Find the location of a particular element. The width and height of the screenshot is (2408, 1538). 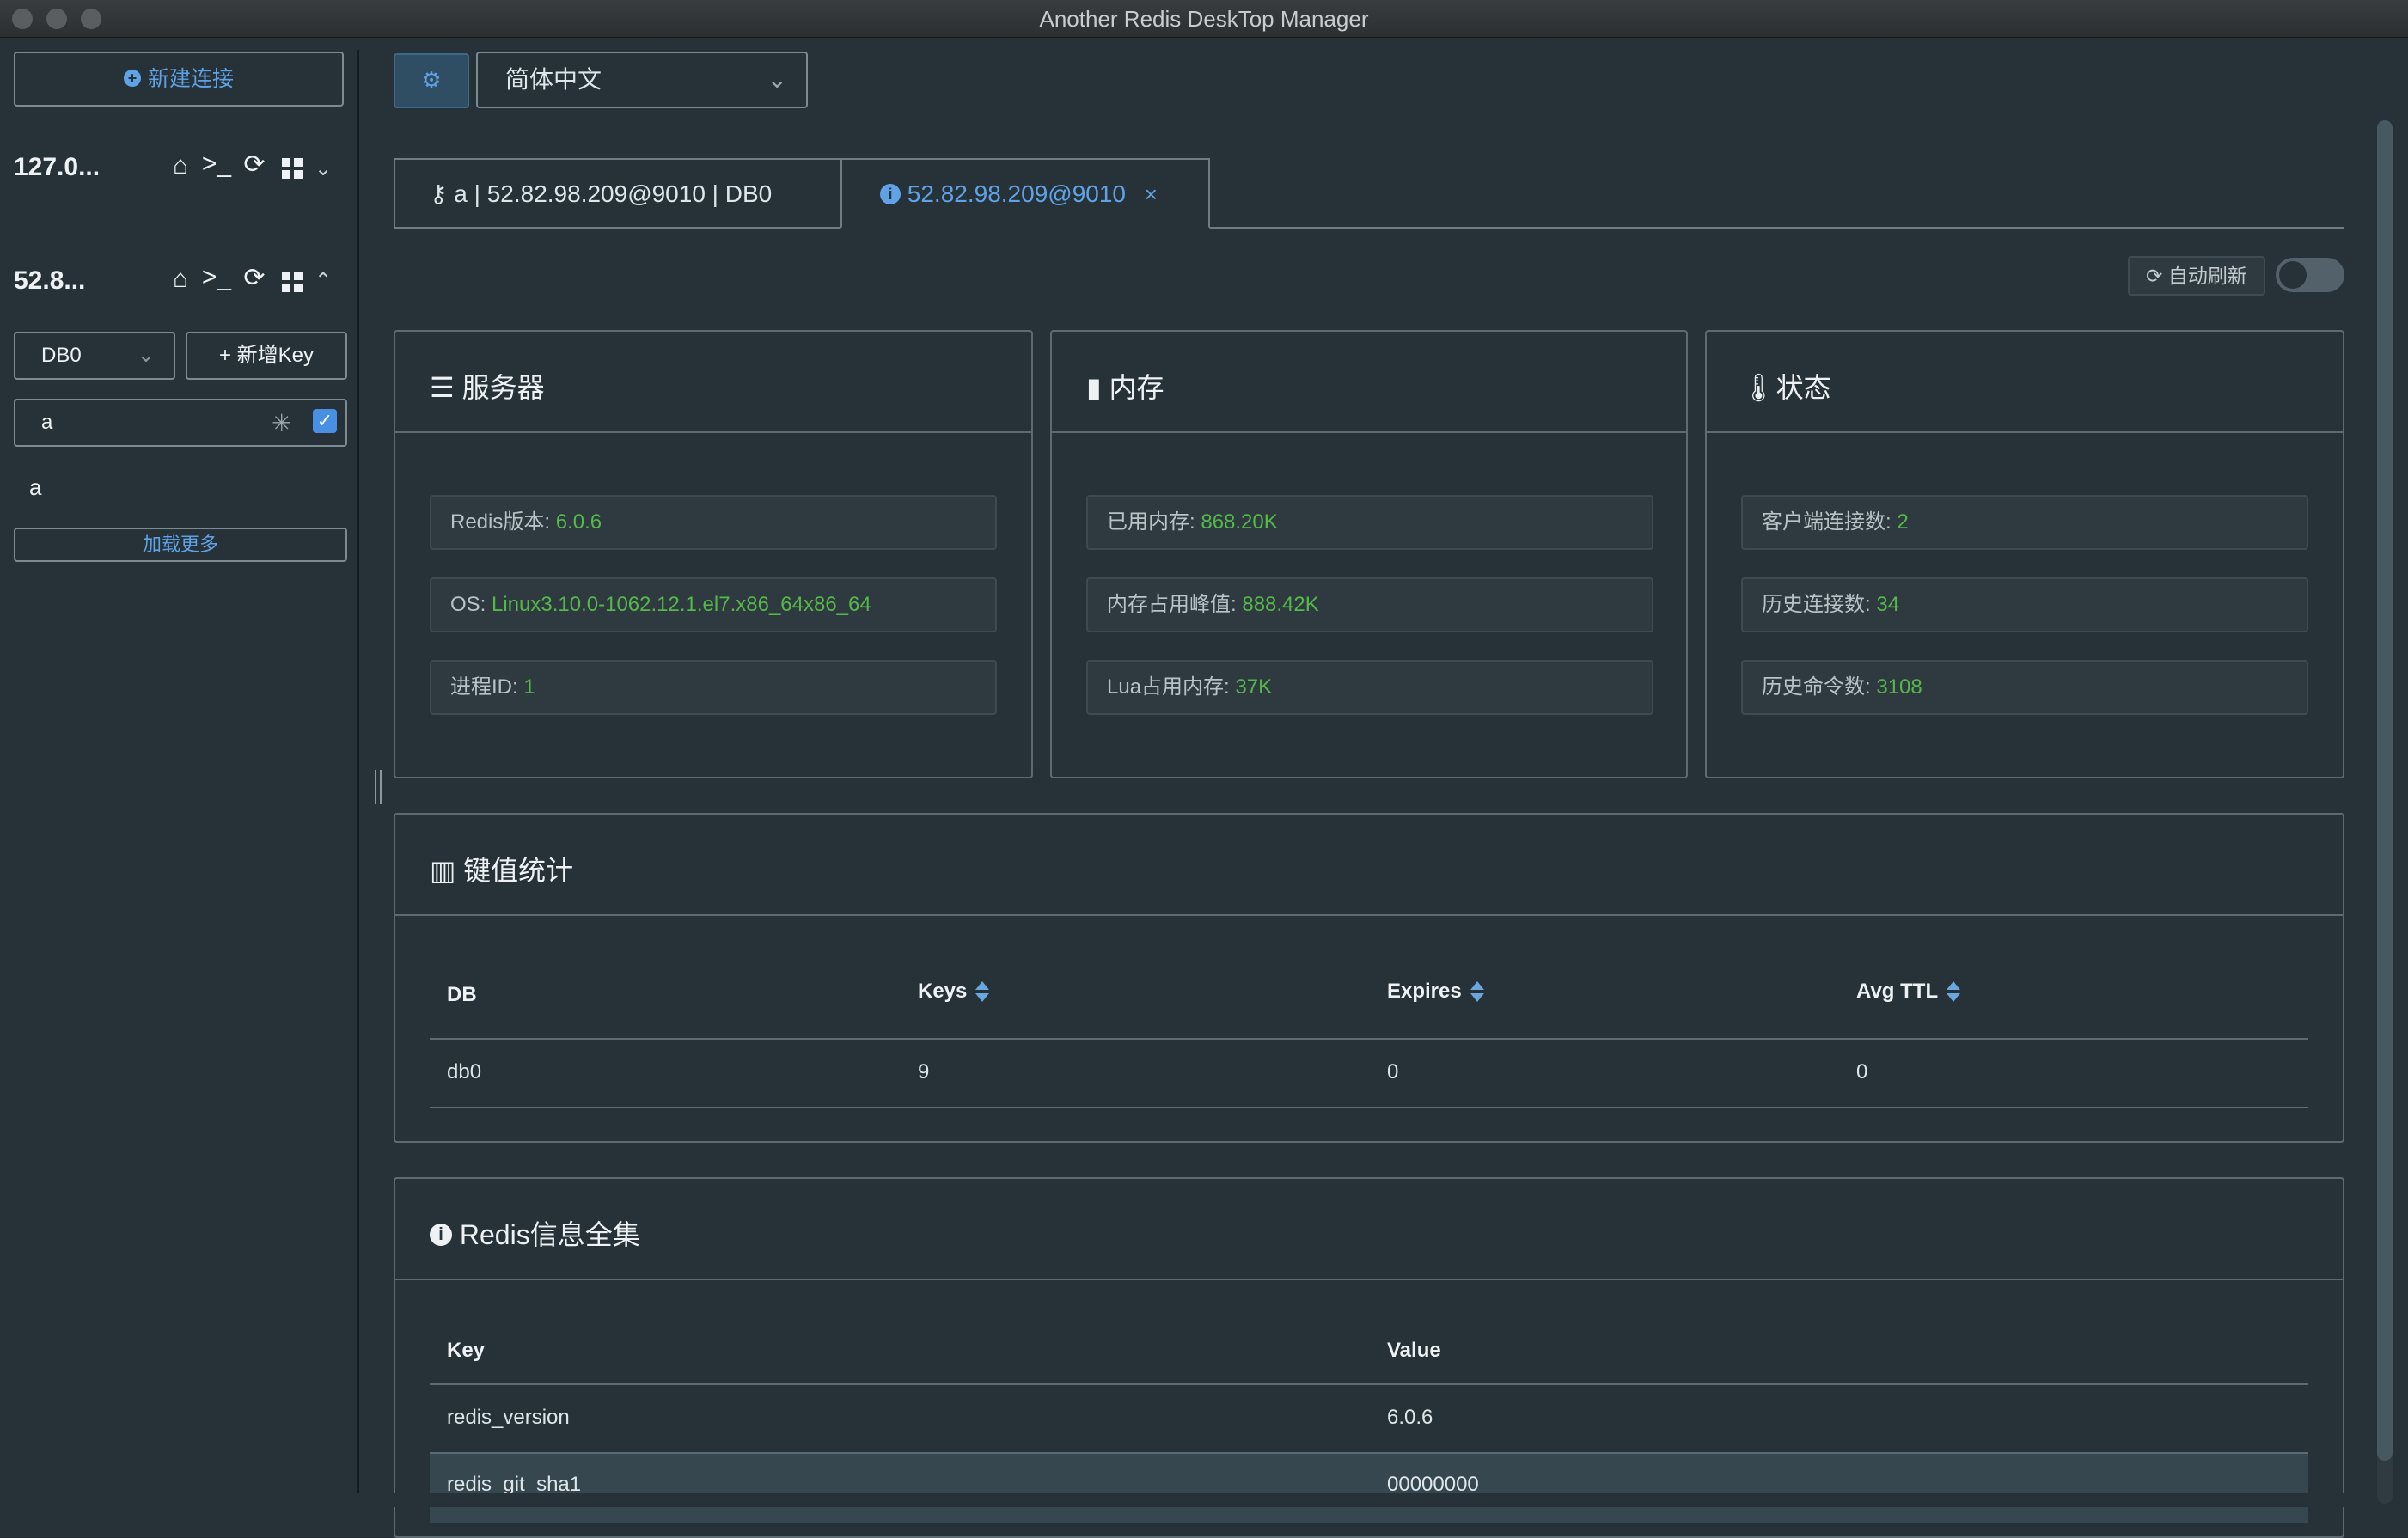

resize-handle-icon is located at coordinates (378, 787).